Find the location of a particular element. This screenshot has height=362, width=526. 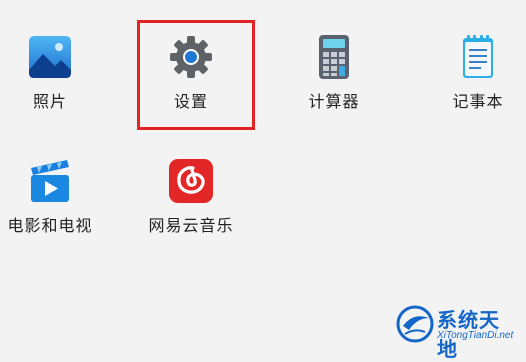

photos-icon is located at coordinates (50, 57).